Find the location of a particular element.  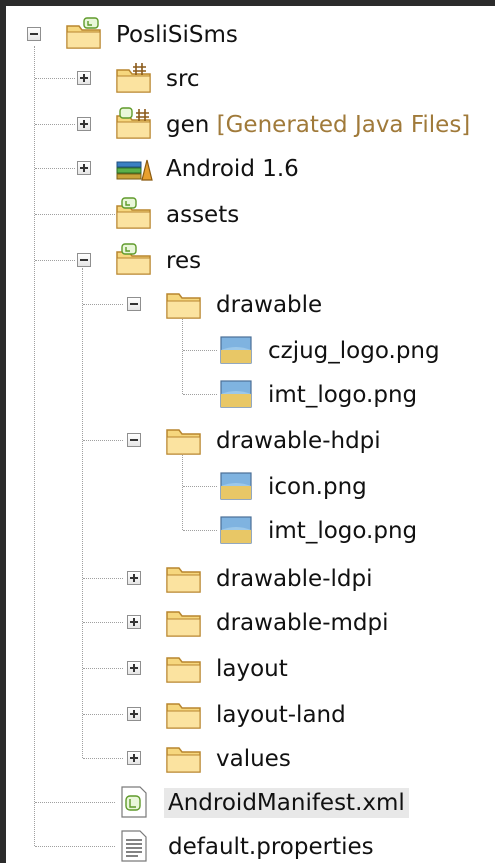

tree-item-label: drawable-hdpi is located at coordinates (298, 441).